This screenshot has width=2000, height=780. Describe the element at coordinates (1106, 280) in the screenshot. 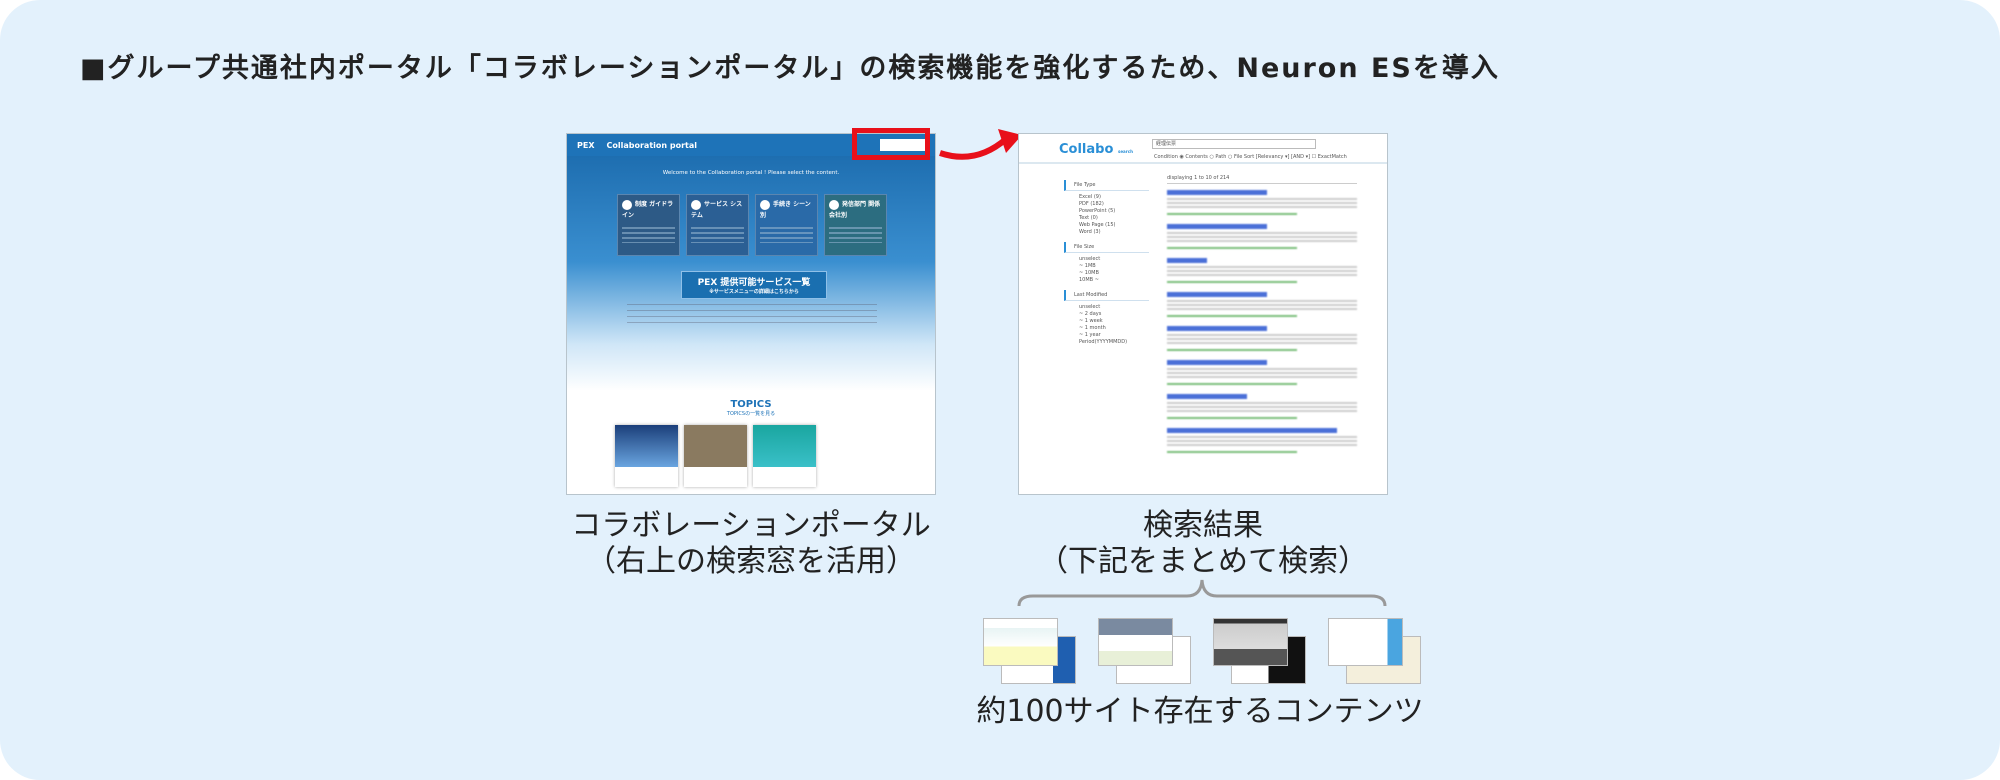

I see `filter-option: 10MB ~` at that location.